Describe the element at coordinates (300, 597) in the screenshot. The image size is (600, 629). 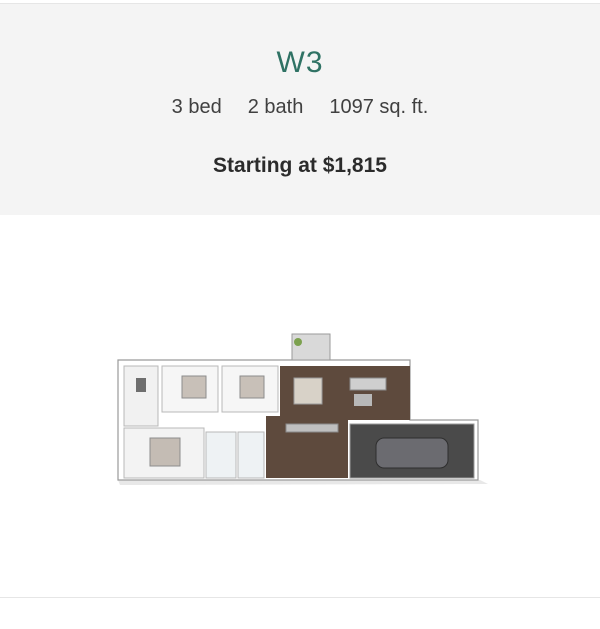
I see `bottom-divider` at that location.